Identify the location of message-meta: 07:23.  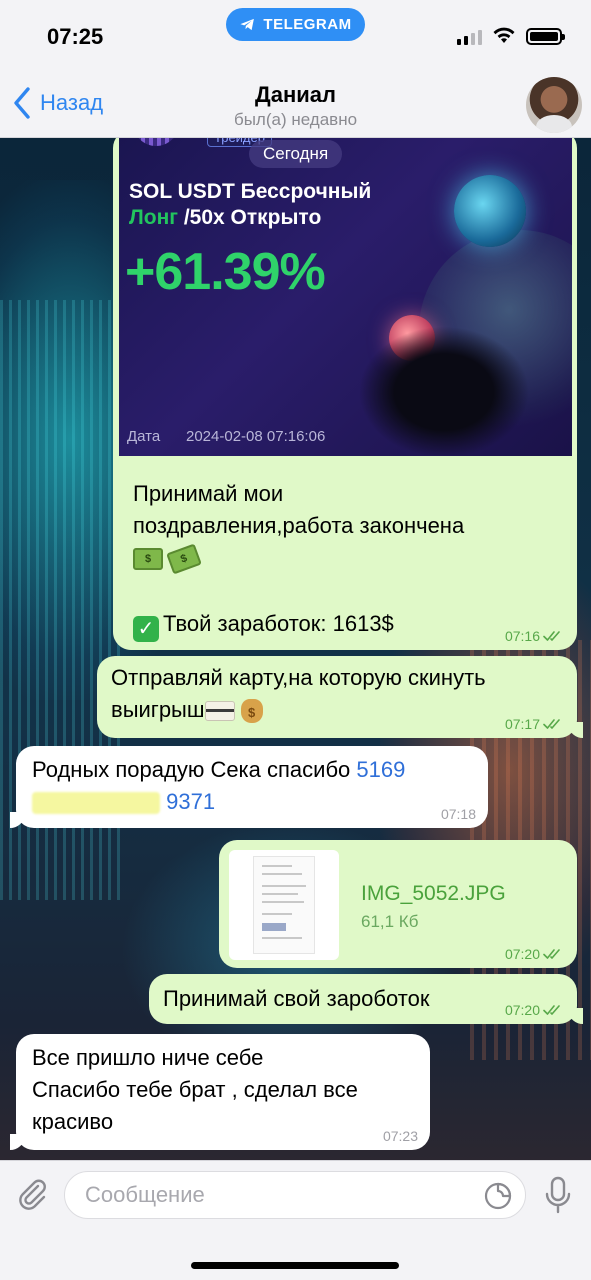
(400, 1136).